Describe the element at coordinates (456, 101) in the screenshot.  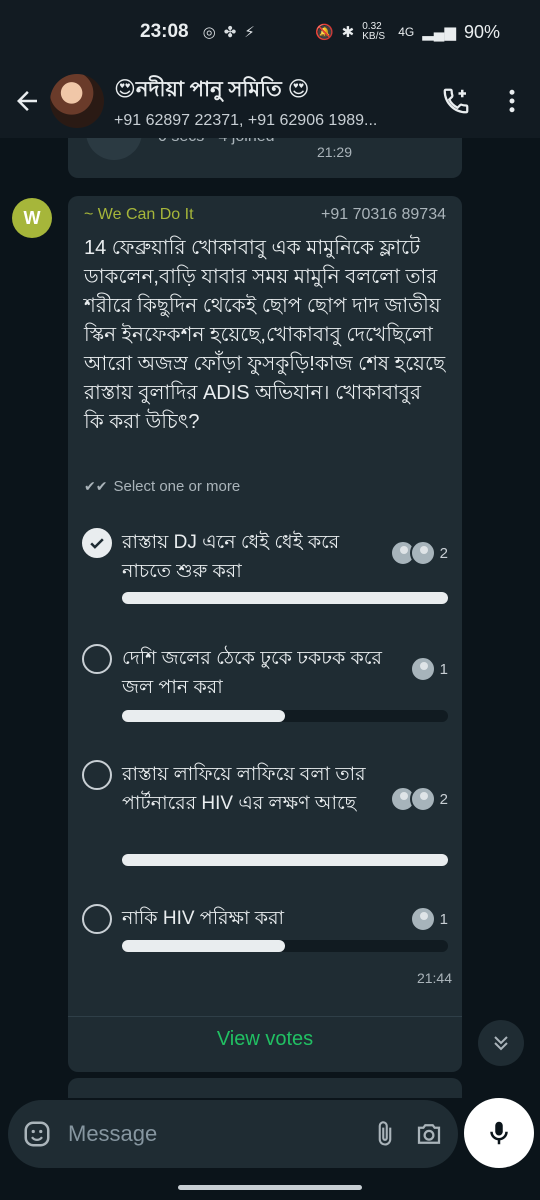
I see `add-call-icon` at that location.